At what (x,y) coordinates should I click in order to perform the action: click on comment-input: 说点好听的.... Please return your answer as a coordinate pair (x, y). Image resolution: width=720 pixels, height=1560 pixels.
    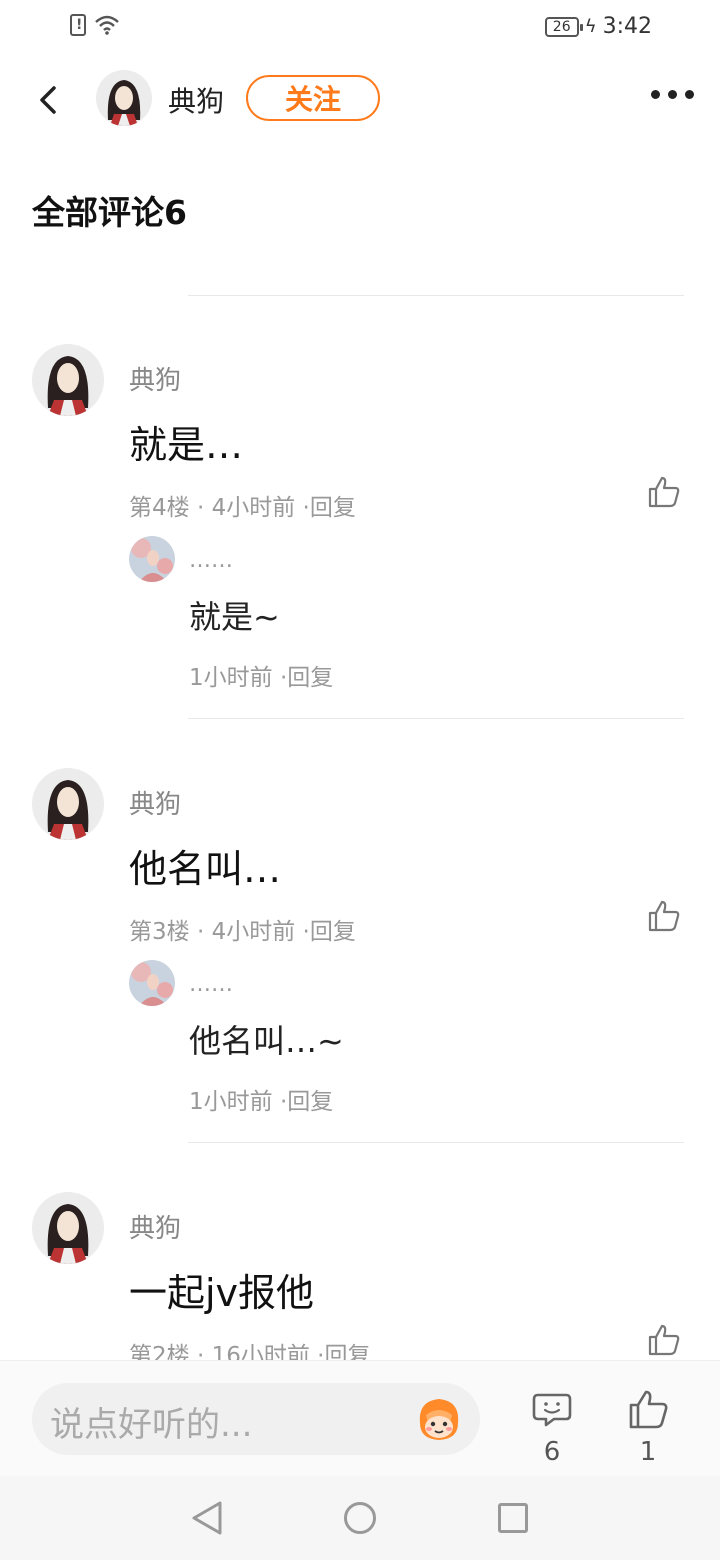
    Looking at the image, I should click on (256, 1419).